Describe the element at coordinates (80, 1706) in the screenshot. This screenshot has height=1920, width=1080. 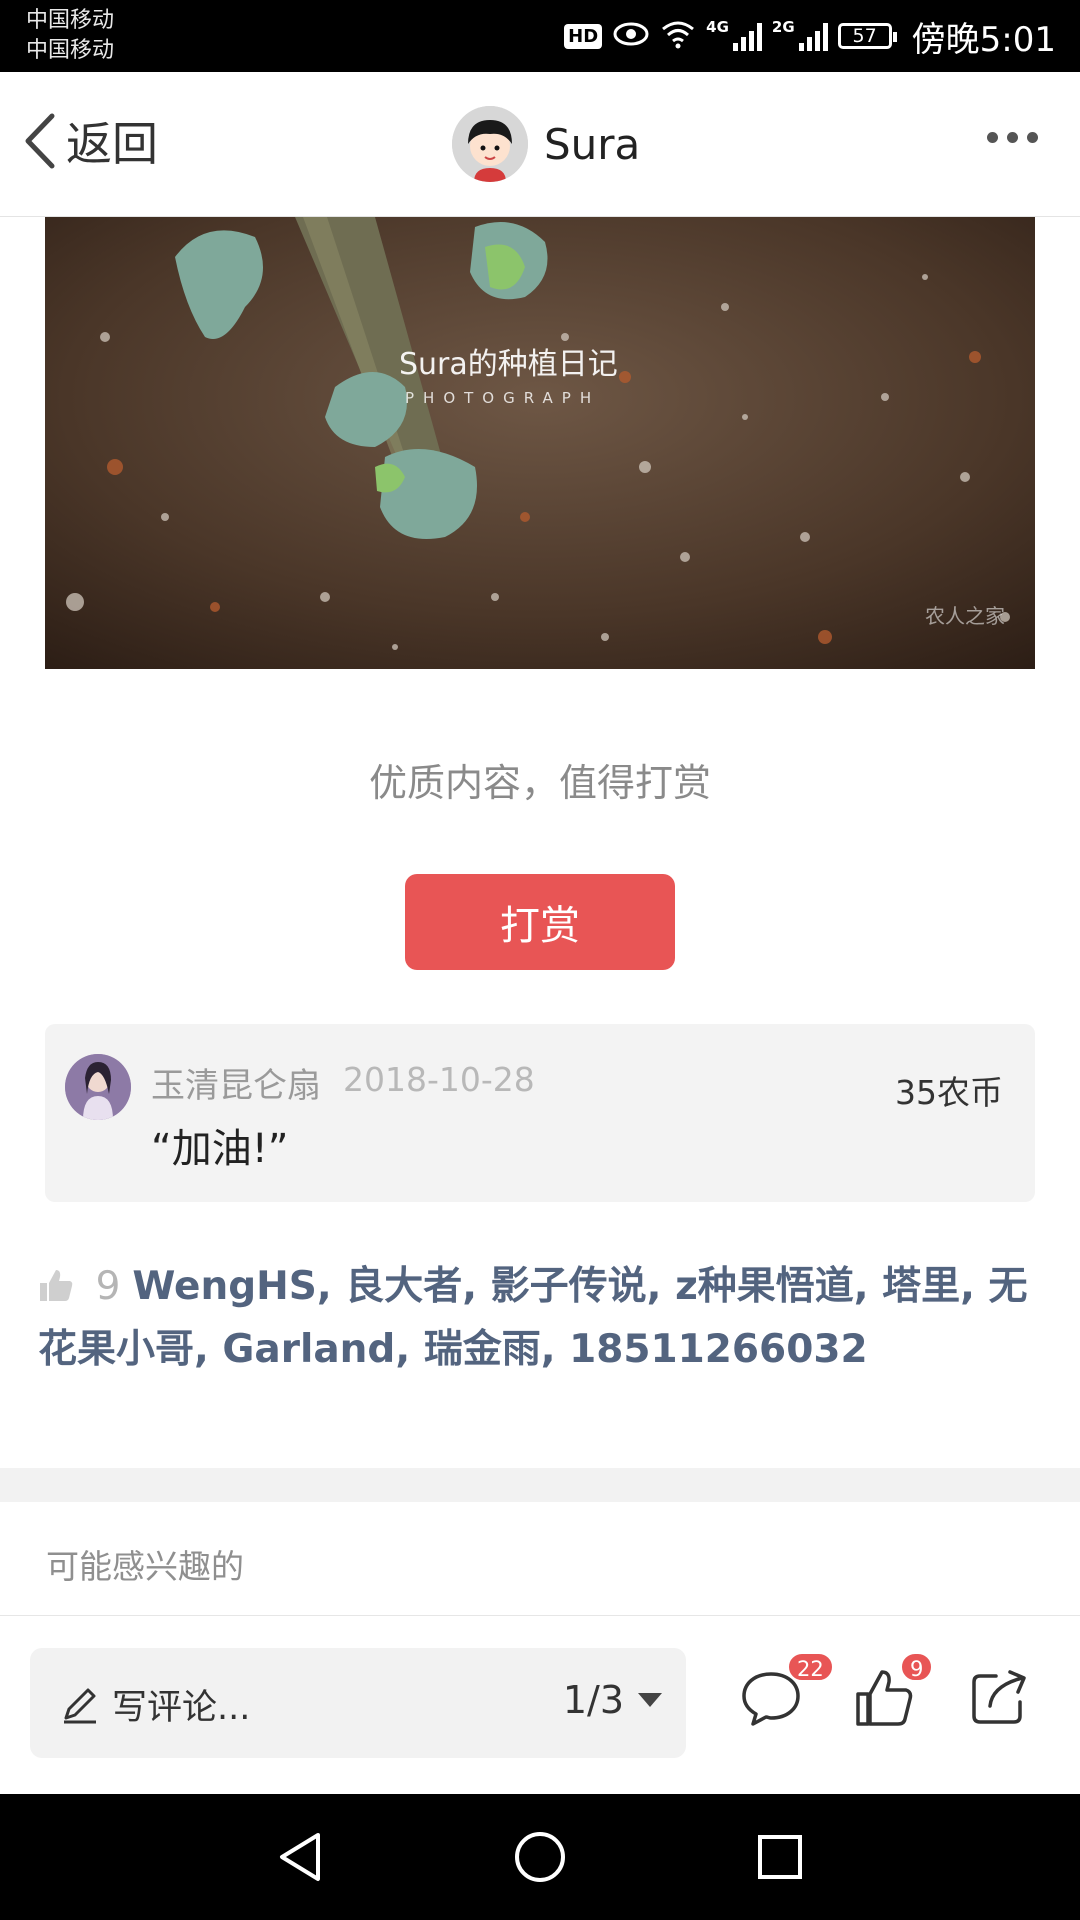
I see `pencil-icon` at that location.